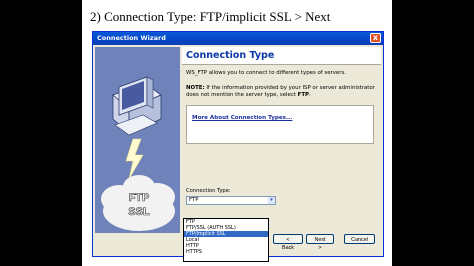 This screenshot has width=474, height=266. Describe the element at coordinates (139, 212) in the screenshot. I see `cloud-label-ssl: SSL` at that location.